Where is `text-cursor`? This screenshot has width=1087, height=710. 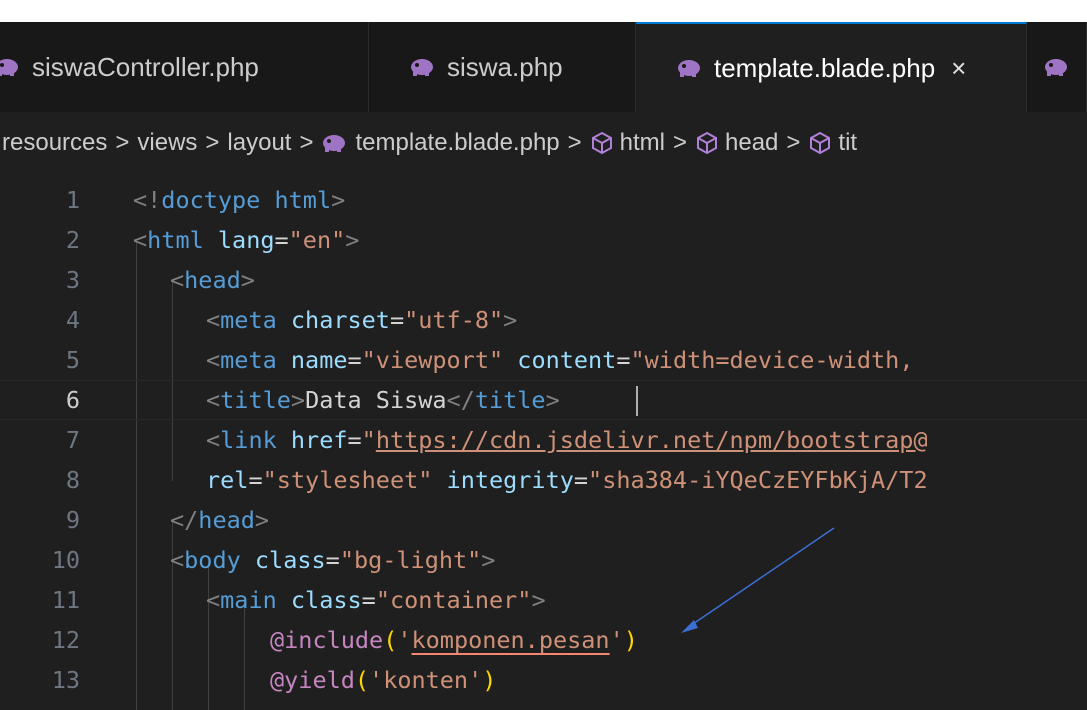
text-cursor is located at coordinates (637, 401).